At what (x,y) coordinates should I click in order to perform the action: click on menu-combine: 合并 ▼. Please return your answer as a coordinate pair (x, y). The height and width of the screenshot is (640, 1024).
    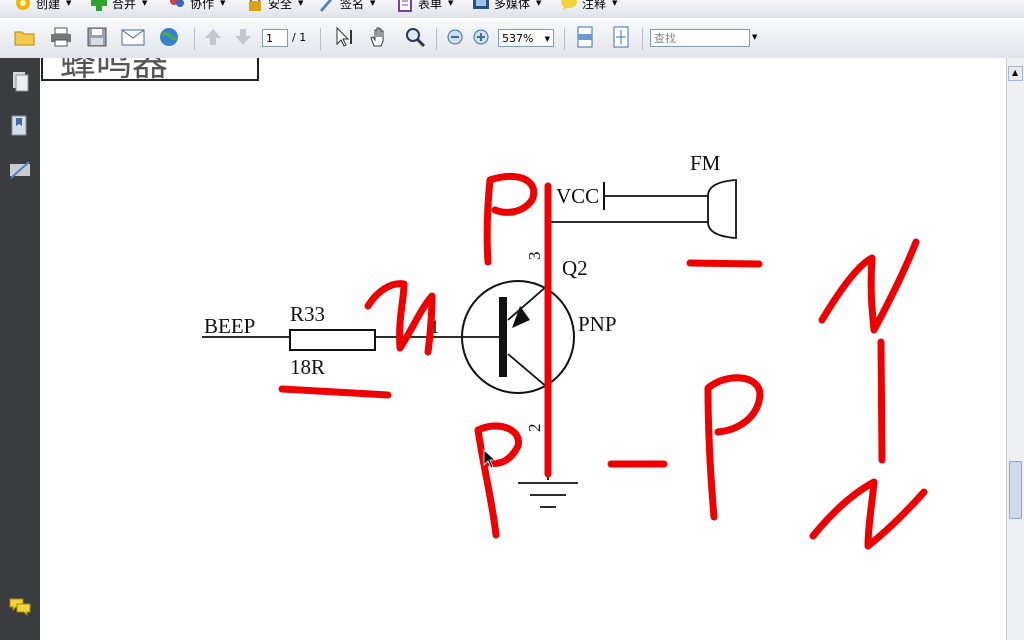
    Looking at the image, I should click on (118, 6).